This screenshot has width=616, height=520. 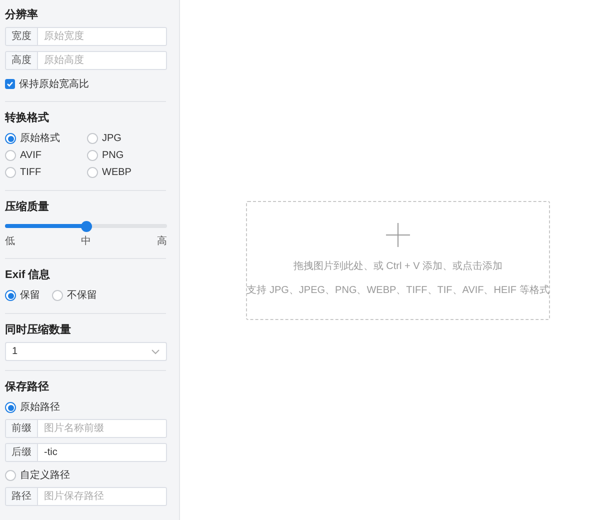 I want to click on section-title: Exif 信息, so click(x=28, y=275).